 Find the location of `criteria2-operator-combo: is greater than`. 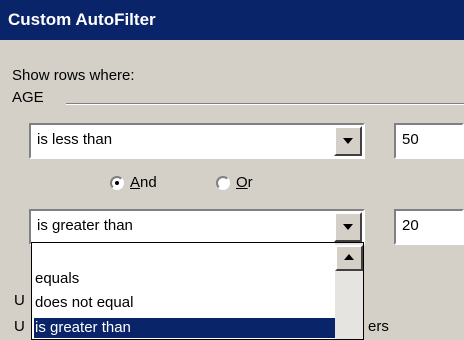

criteria2-operator-combo: is greater than is located at coordinates (197, 227).